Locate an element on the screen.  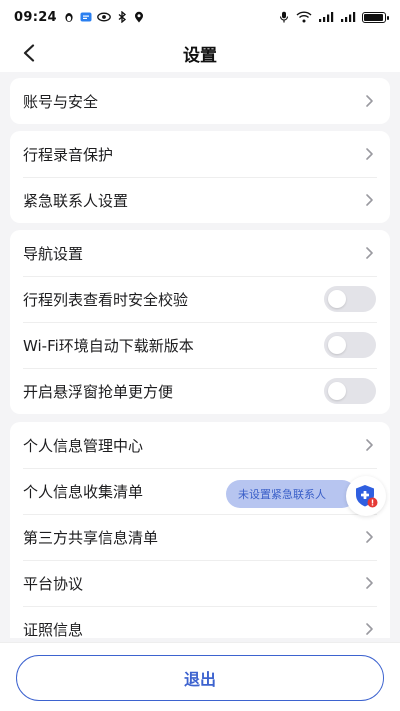
row-account-security: 账号与安全 is located at coordinates (200, 101).